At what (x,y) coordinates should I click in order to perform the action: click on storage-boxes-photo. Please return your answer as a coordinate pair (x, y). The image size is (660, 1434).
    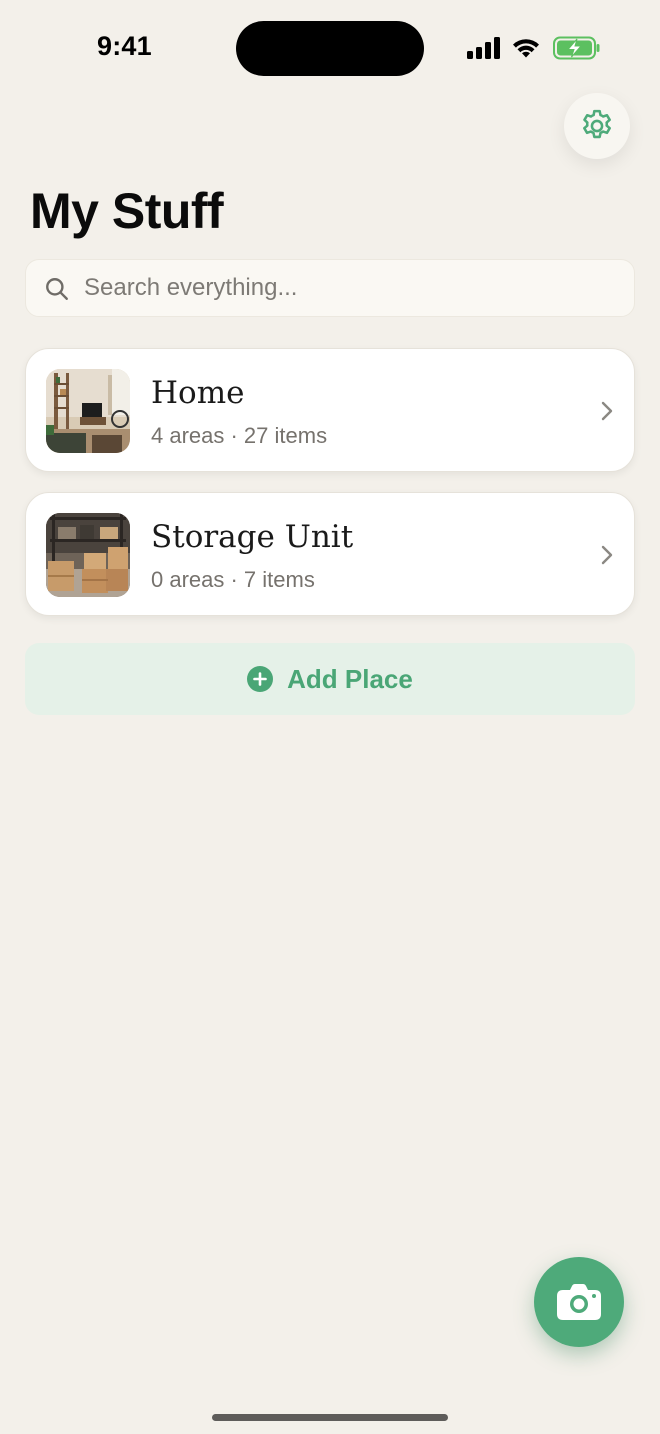
    Looking at the image, I should click on (88, 555).